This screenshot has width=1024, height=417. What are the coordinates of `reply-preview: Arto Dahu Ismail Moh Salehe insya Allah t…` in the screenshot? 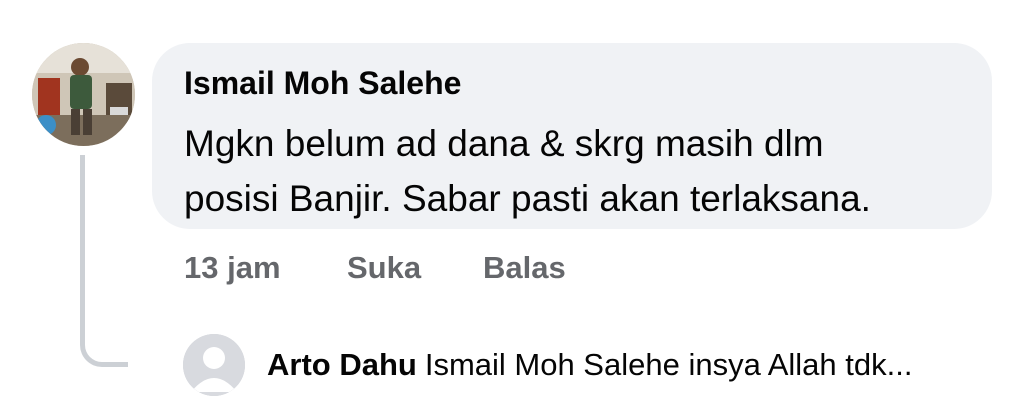 It's located at (589, 365).